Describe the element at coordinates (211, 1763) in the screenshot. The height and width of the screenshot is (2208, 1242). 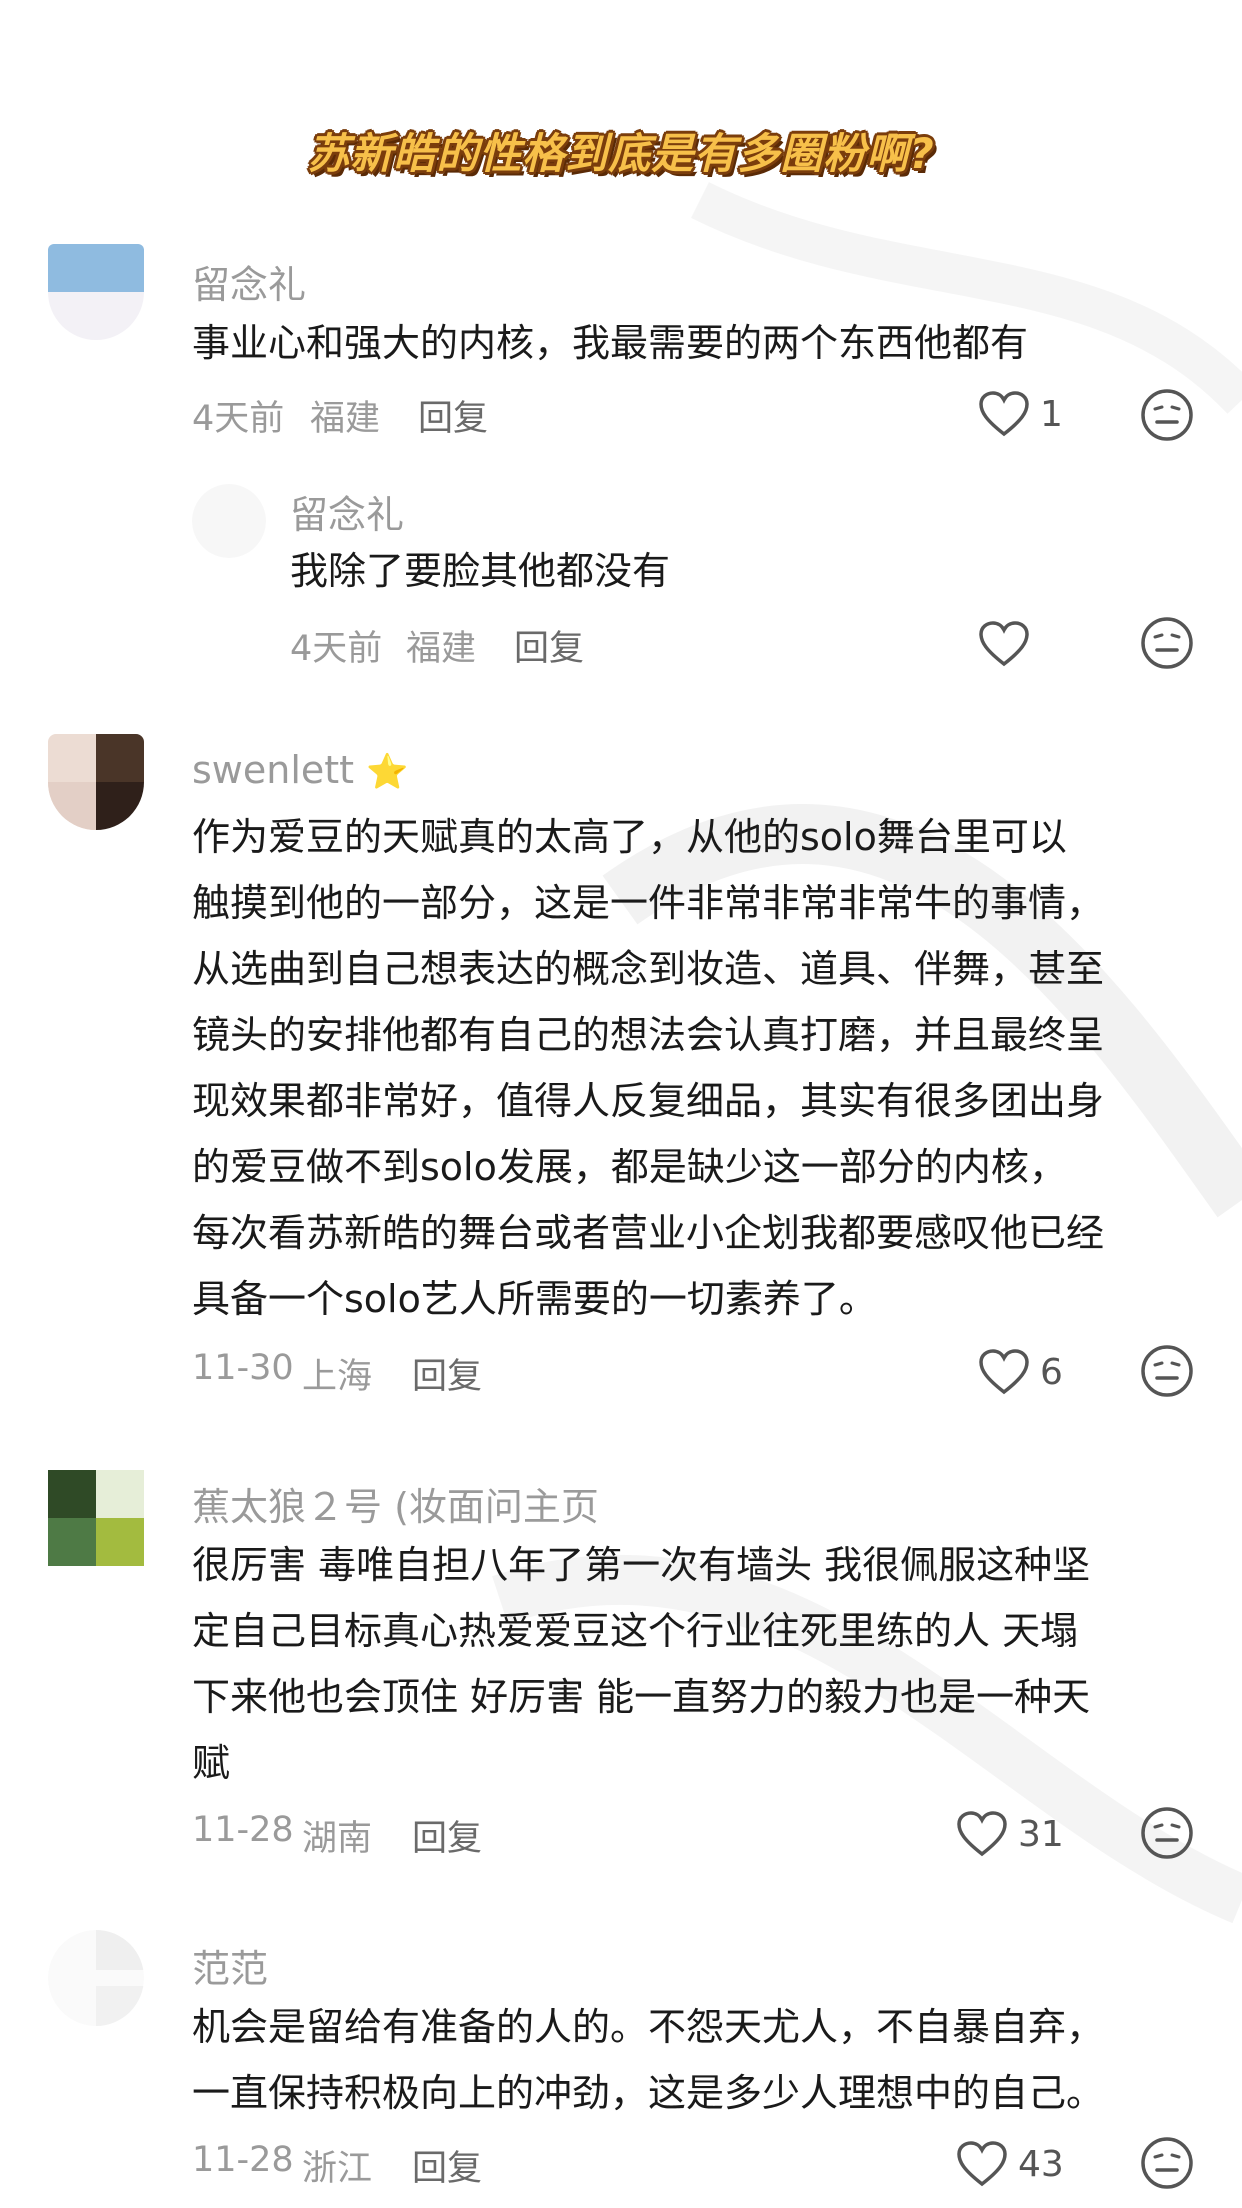
I see `comment-line: 赋` at that location.